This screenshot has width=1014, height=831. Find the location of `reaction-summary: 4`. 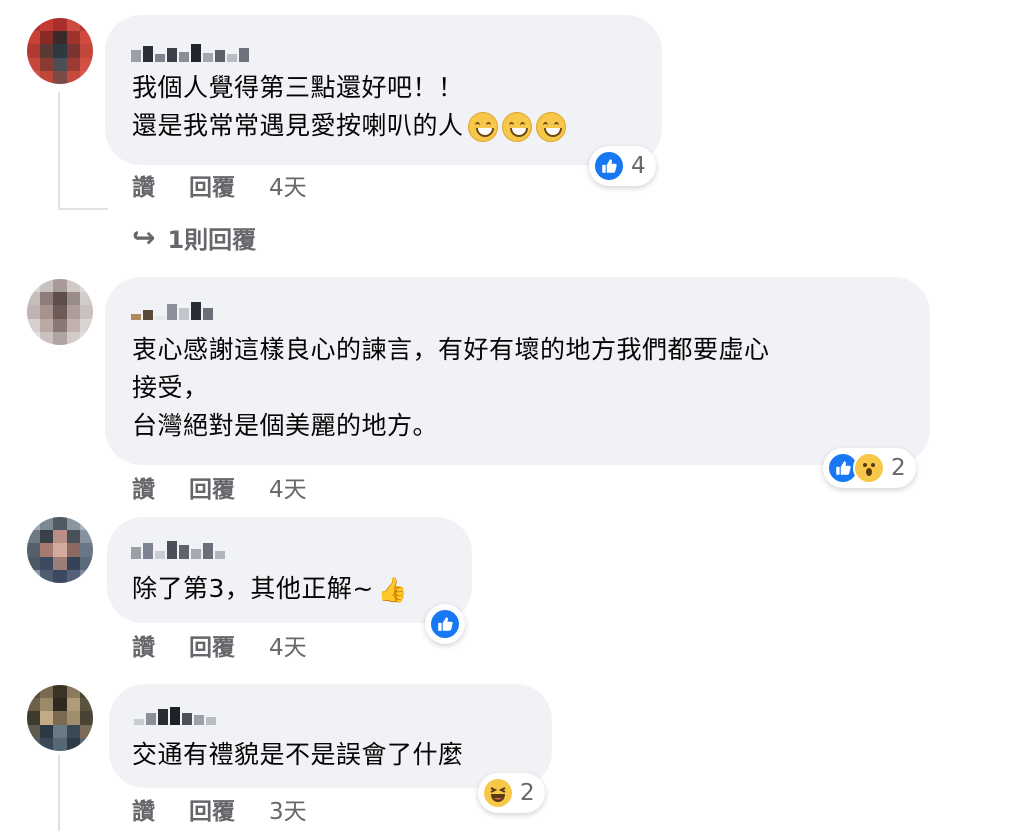

reaction-summary: 4 is located at coordinates (622, 166).